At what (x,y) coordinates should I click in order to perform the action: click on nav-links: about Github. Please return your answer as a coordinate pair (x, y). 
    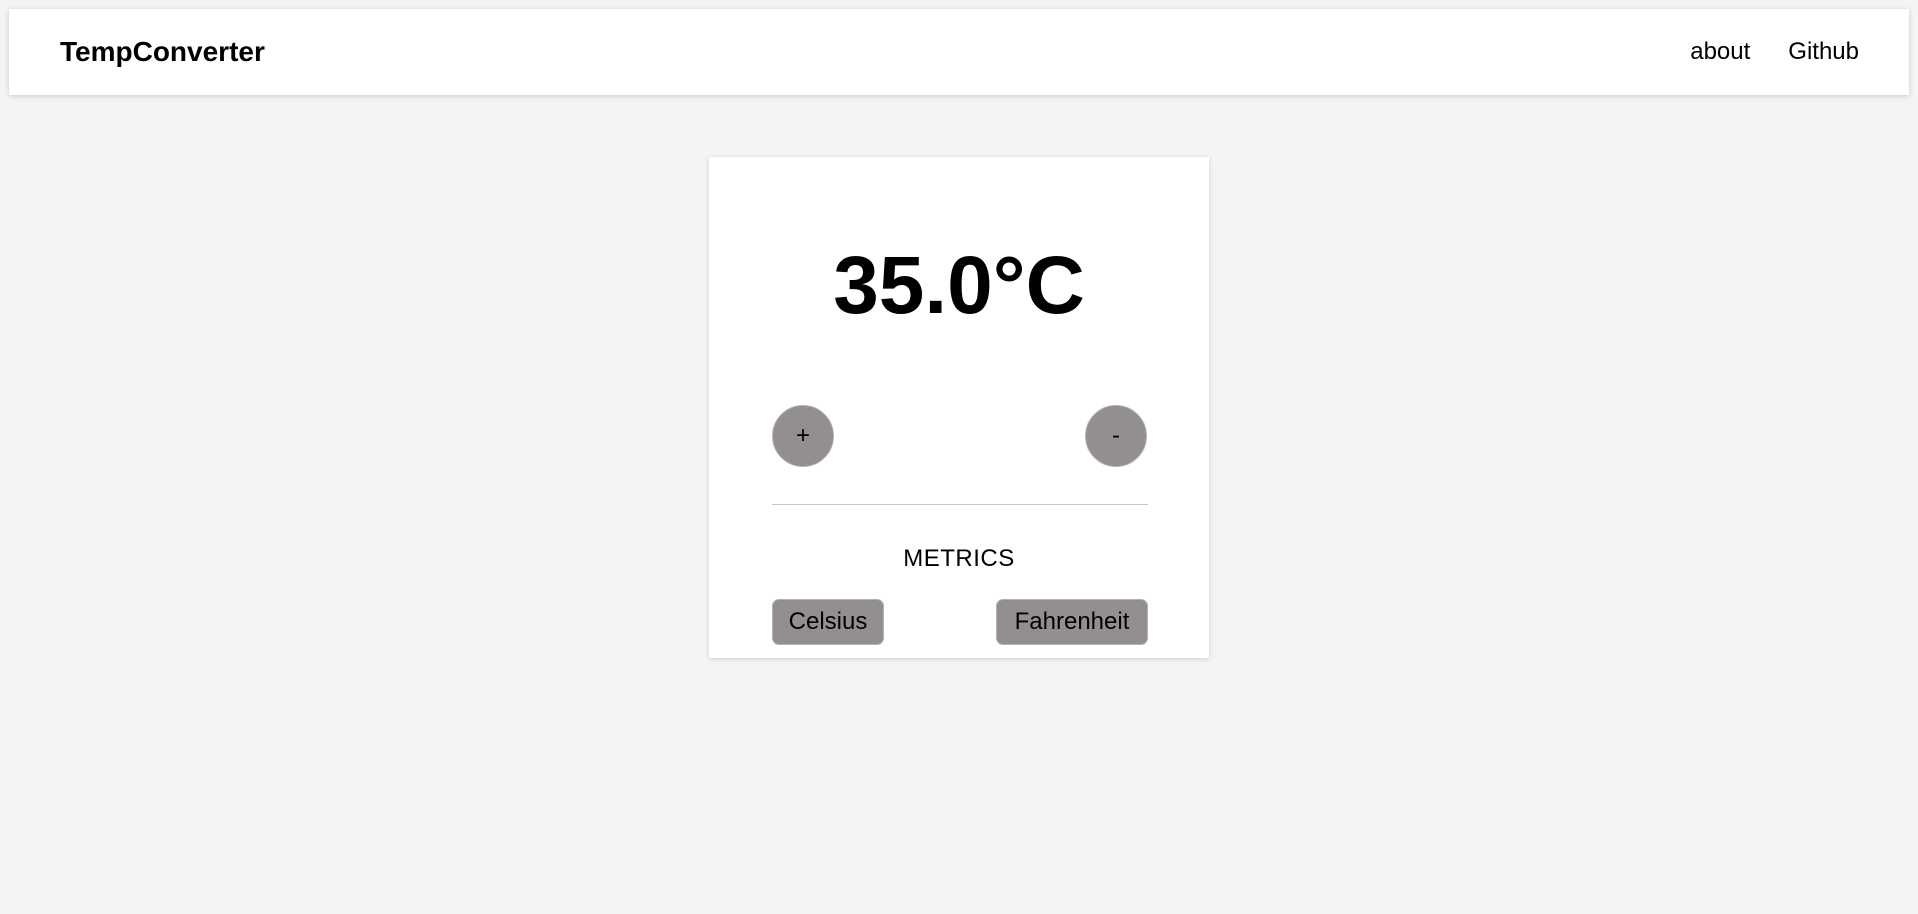
    Looking at the image, I should click on (1774, 52).